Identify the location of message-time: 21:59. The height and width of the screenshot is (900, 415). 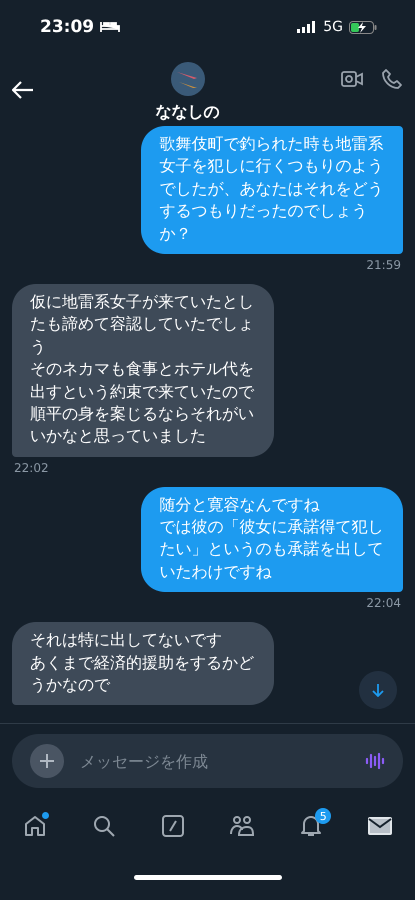
(383, 265).